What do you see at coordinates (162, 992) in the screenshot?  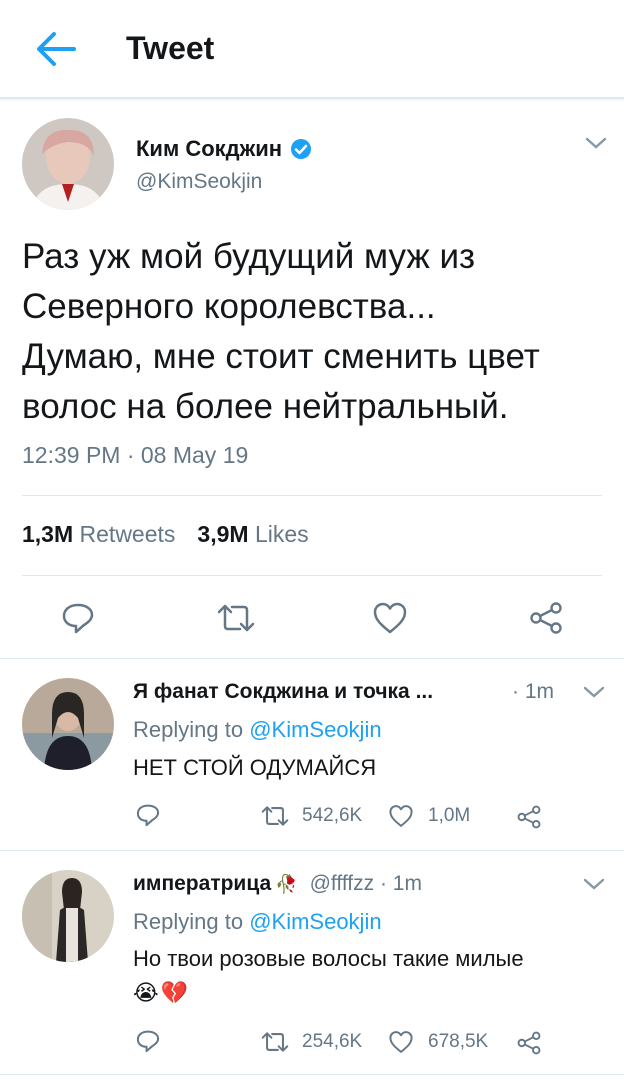 I see `reply-emojis: 😭💔` at bounding box center [162, 992].